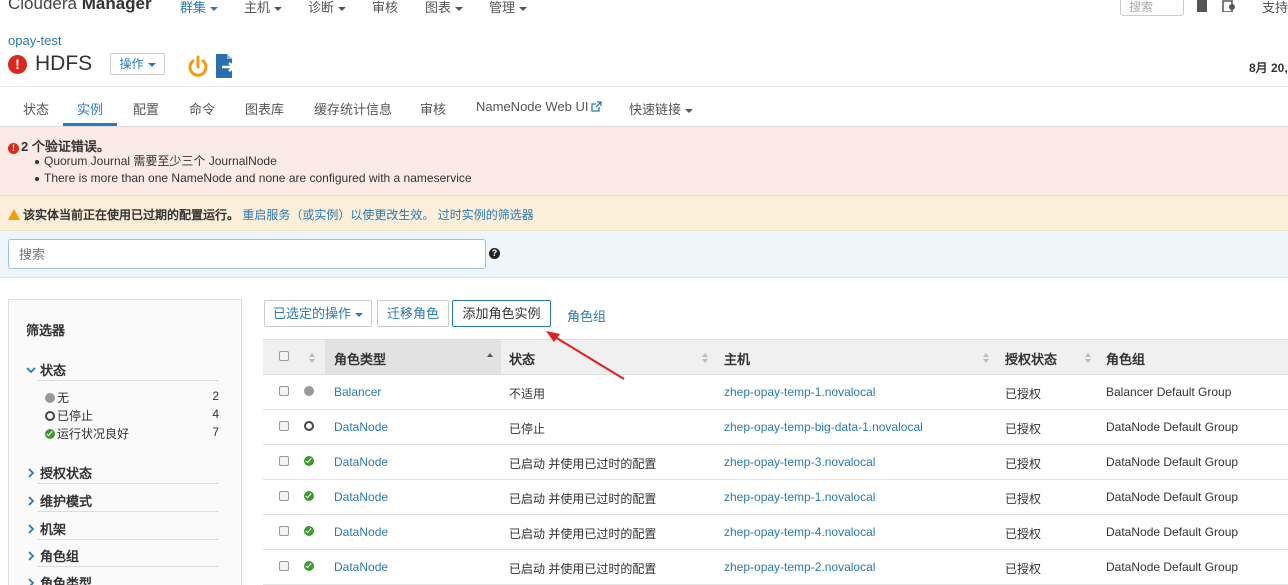 The height and width of the screenshot is (585, 1288). I want to click on select-all-checkbox, so click(284, 356).